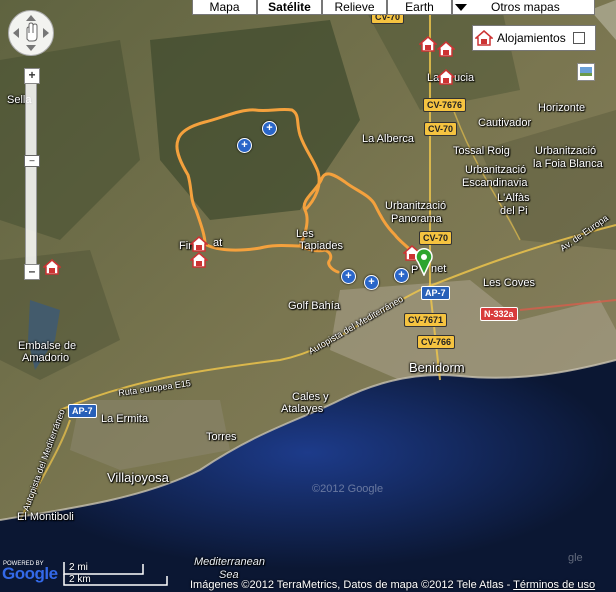 This screenshot has width=616, height=592. What do you see at coordinates (78, 567) in the screenshot?
I see `scale-miles: 2 mi` at bounding box center [78, 567].